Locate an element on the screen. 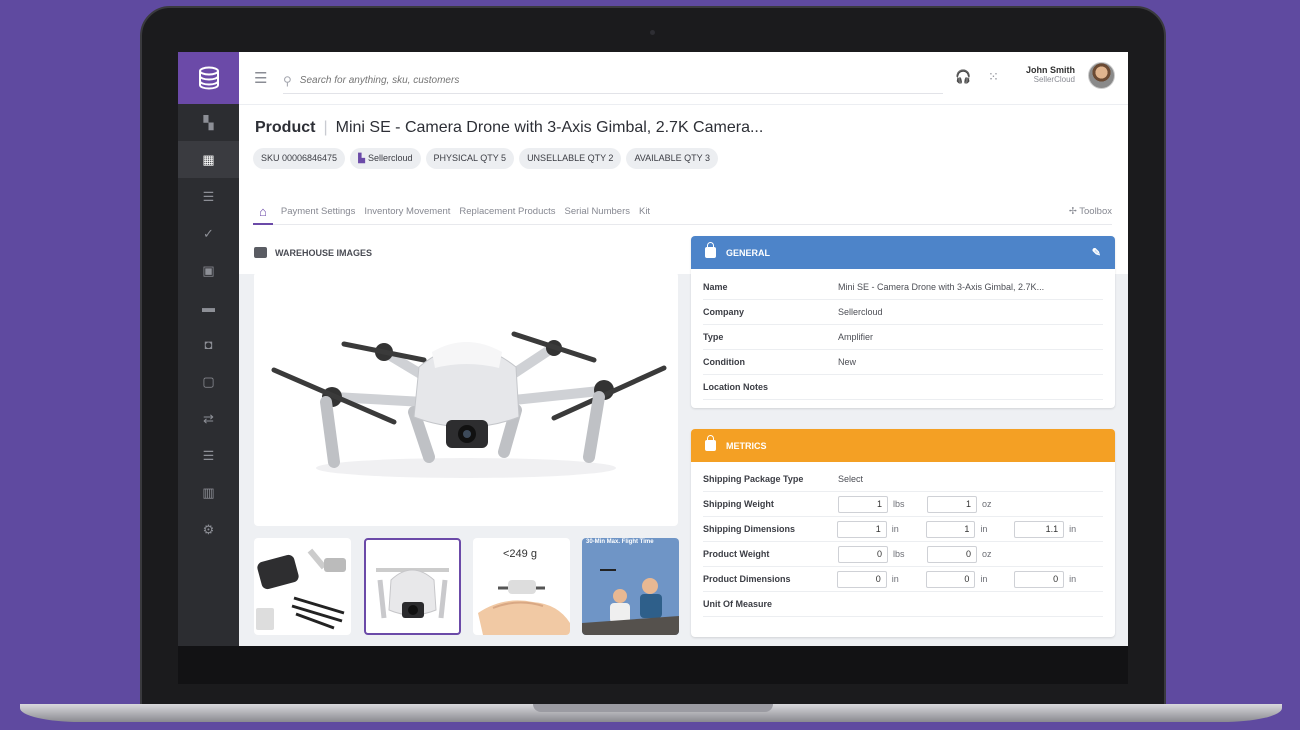  metrics-row-shipping-weight: Shipping Weight 1 lbs 1 oz is located at coordinates (903, 504).